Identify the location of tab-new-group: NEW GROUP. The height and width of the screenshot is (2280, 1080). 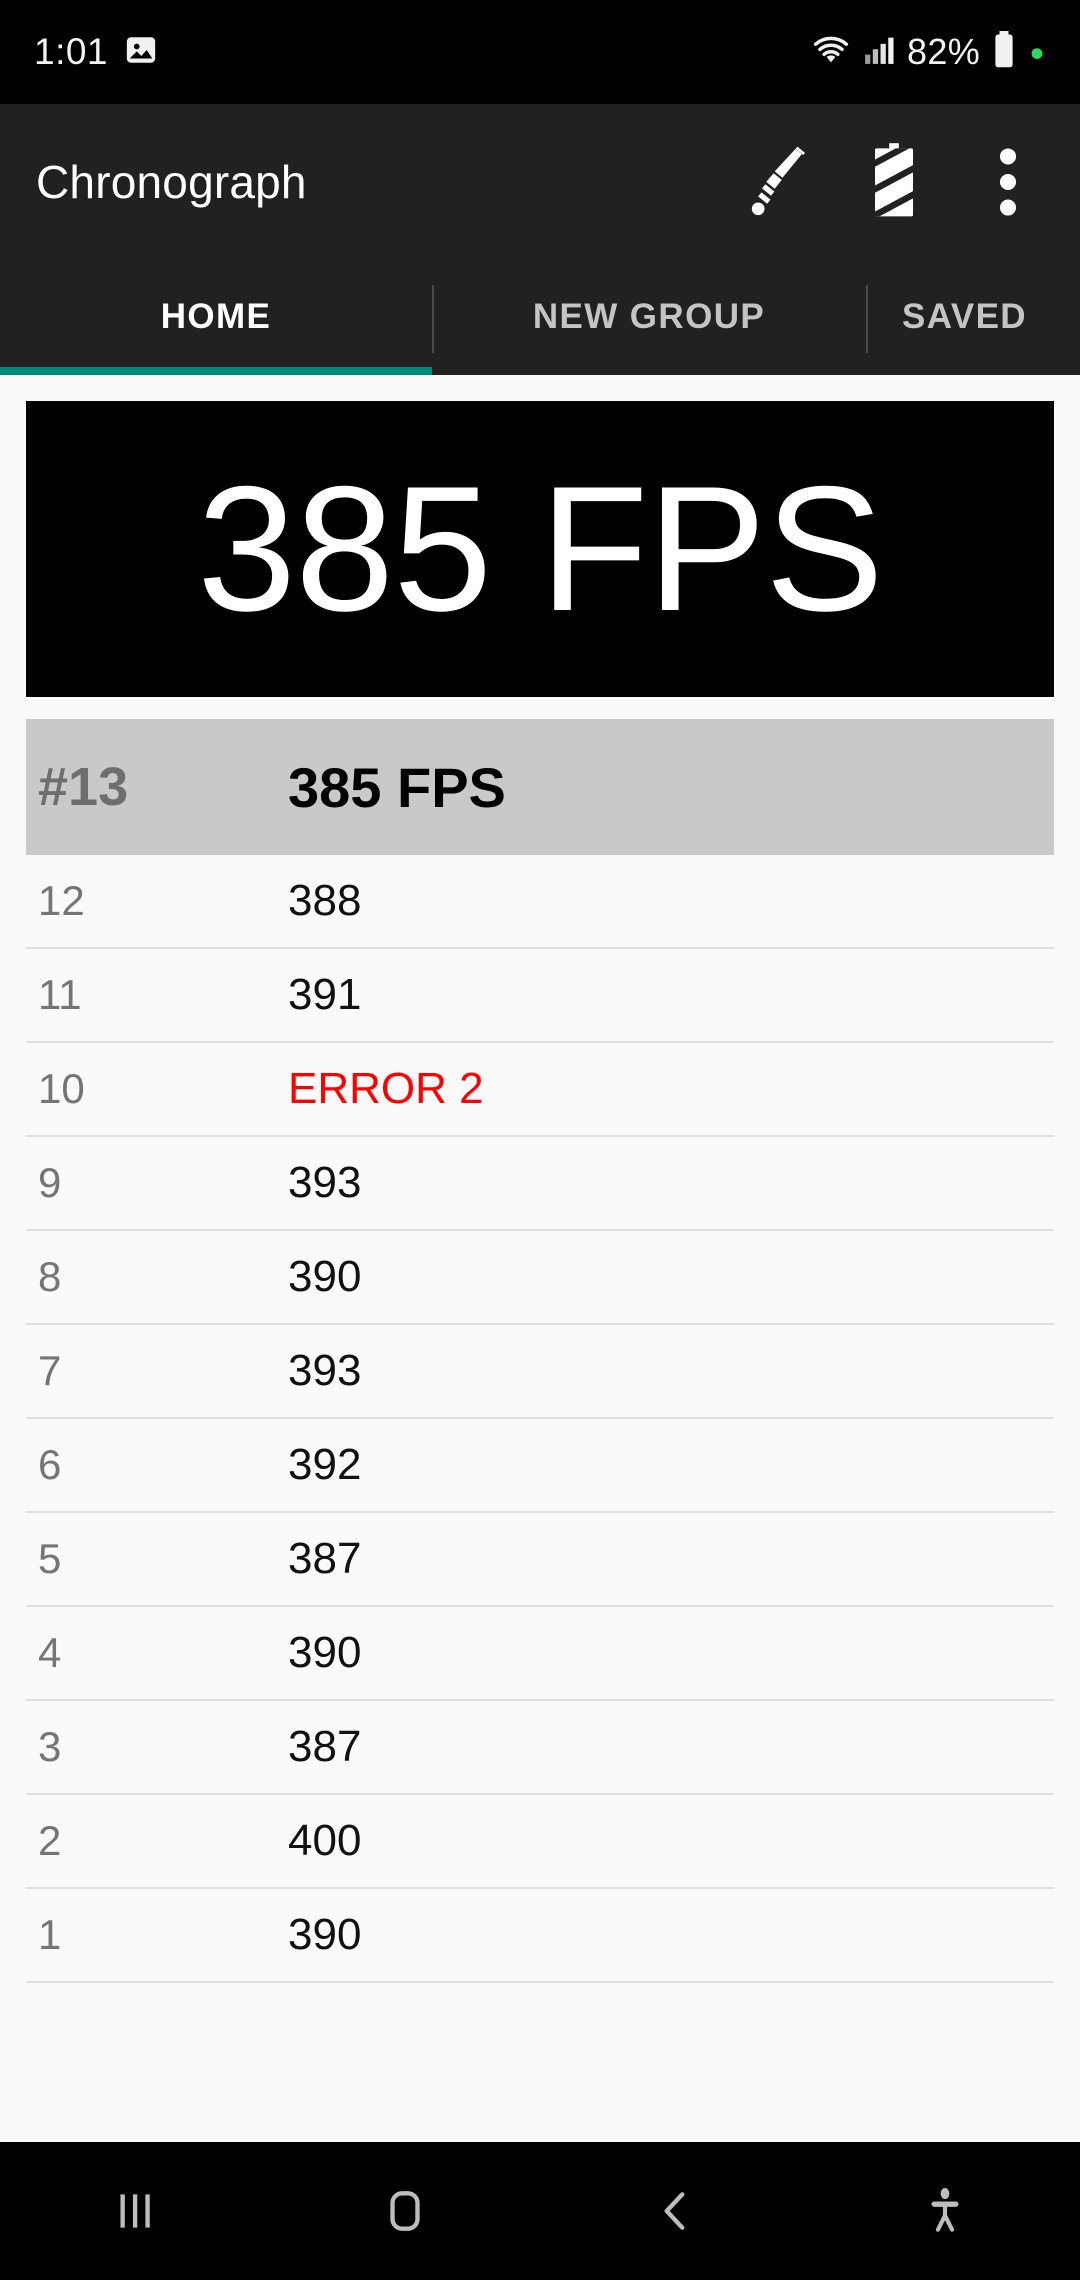
(649, 317).